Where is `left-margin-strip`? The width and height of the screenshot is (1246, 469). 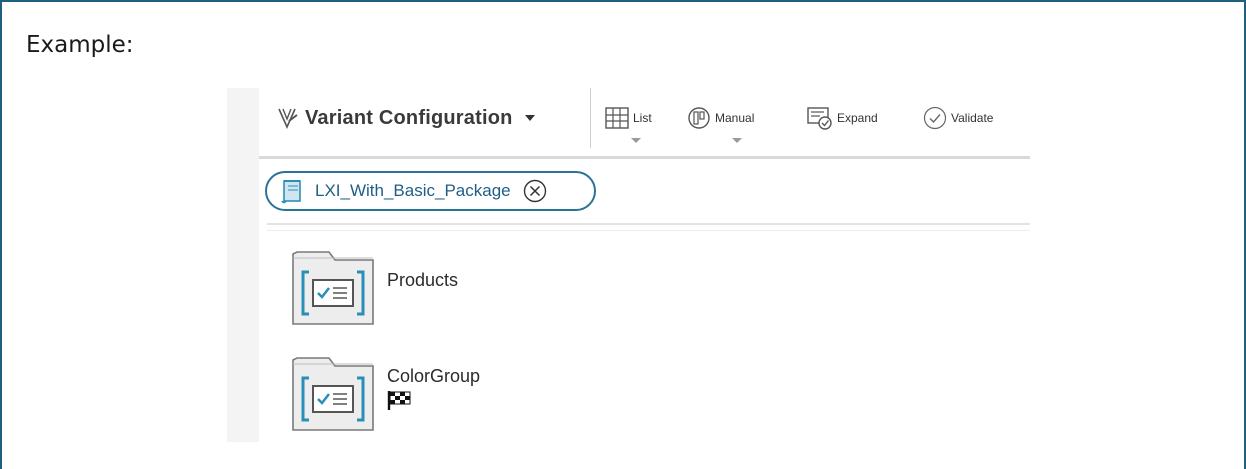
left-margin-strip is located at coordinates (243, 265).